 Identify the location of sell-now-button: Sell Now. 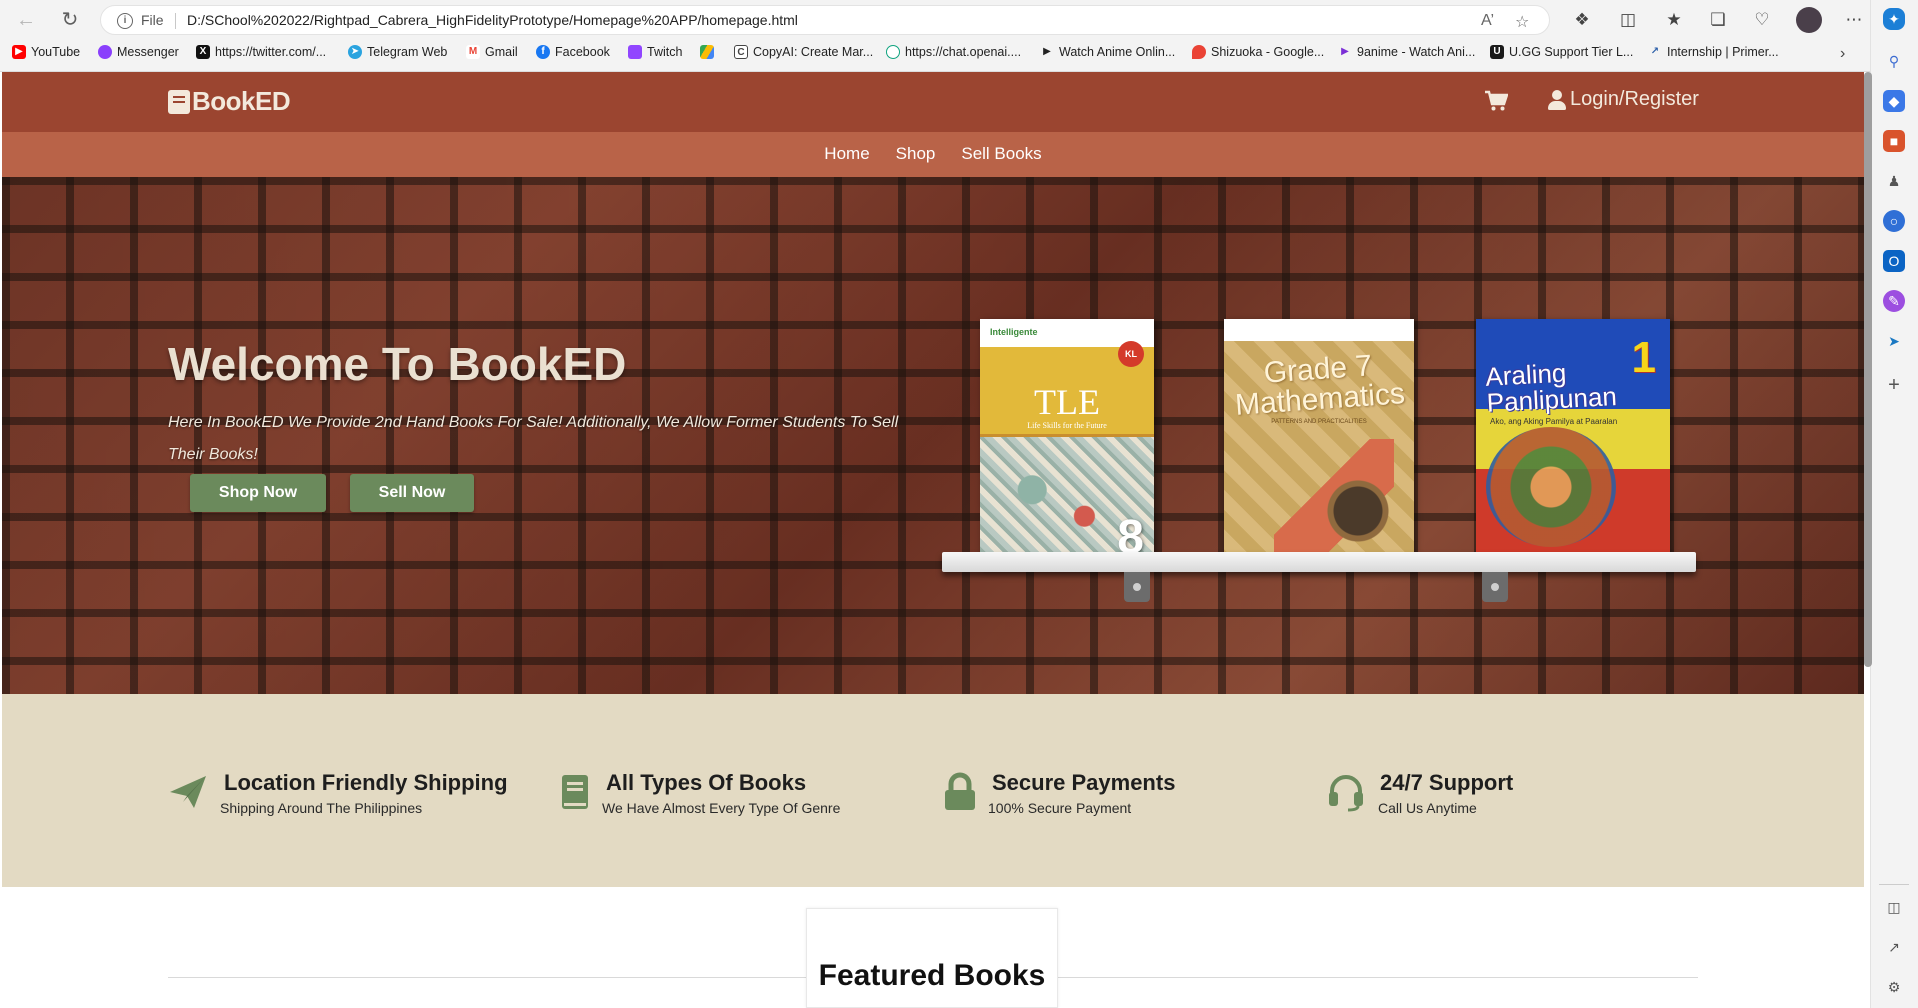
(412, 493).